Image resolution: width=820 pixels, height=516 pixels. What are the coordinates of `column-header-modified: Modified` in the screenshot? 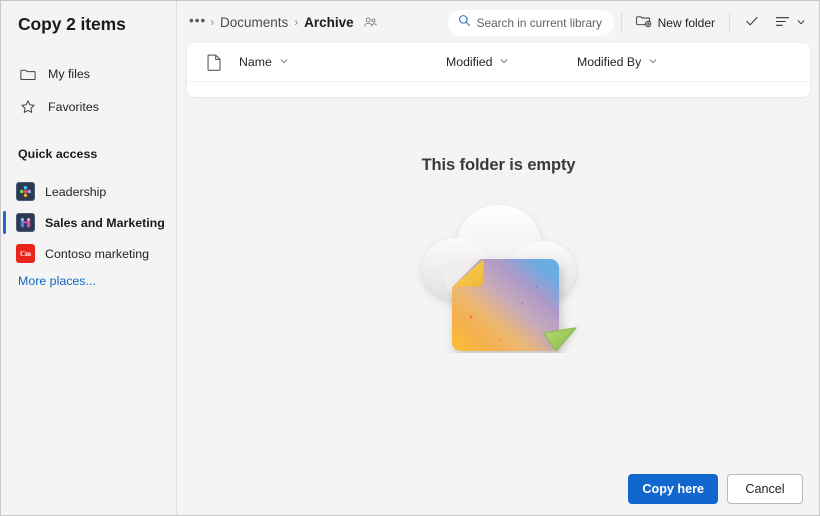 It's located at (477, 62).